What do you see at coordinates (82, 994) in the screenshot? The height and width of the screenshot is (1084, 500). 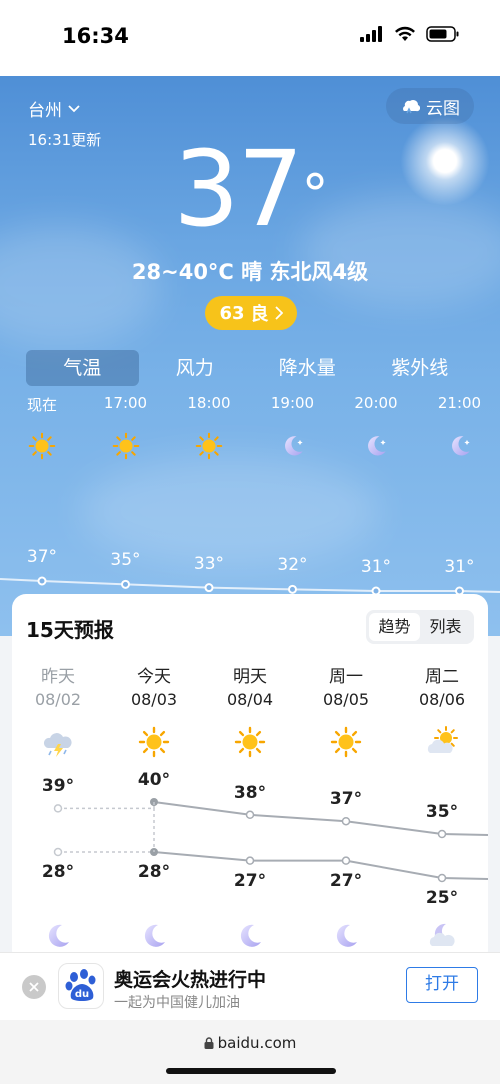 I see `baidu-logo-text: du` at bounding box center [82, 994].